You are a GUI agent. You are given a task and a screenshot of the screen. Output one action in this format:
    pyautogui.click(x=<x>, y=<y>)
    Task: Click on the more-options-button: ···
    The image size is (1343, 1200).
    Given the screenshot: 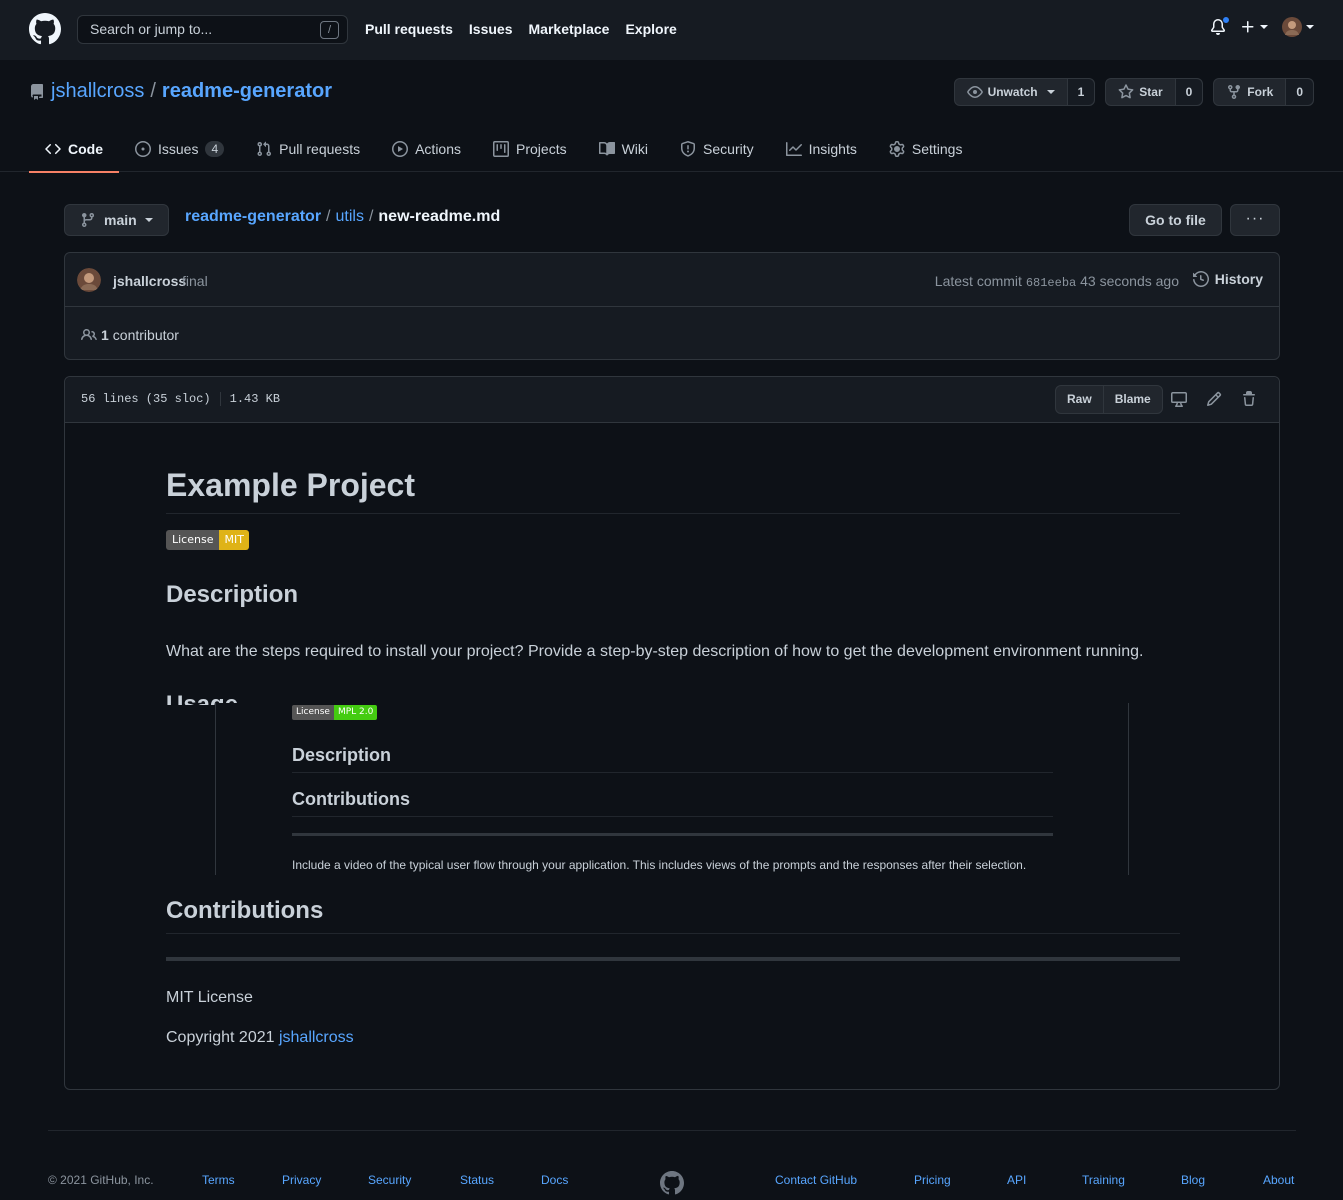 What is the action you would take?
    pyautogui.click(x=1255, y=220)
    